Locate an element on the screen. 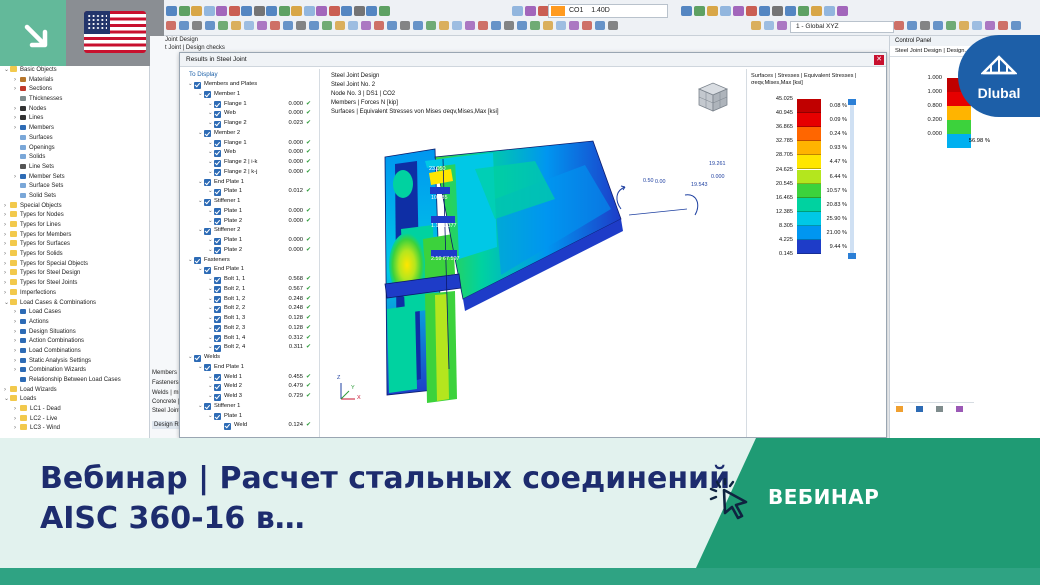 This screenshot has height=585, width=1040. display-tree-row: ⌄ Bolt 2, 1 0.567 ✔ is located at coordinates (251, 290).